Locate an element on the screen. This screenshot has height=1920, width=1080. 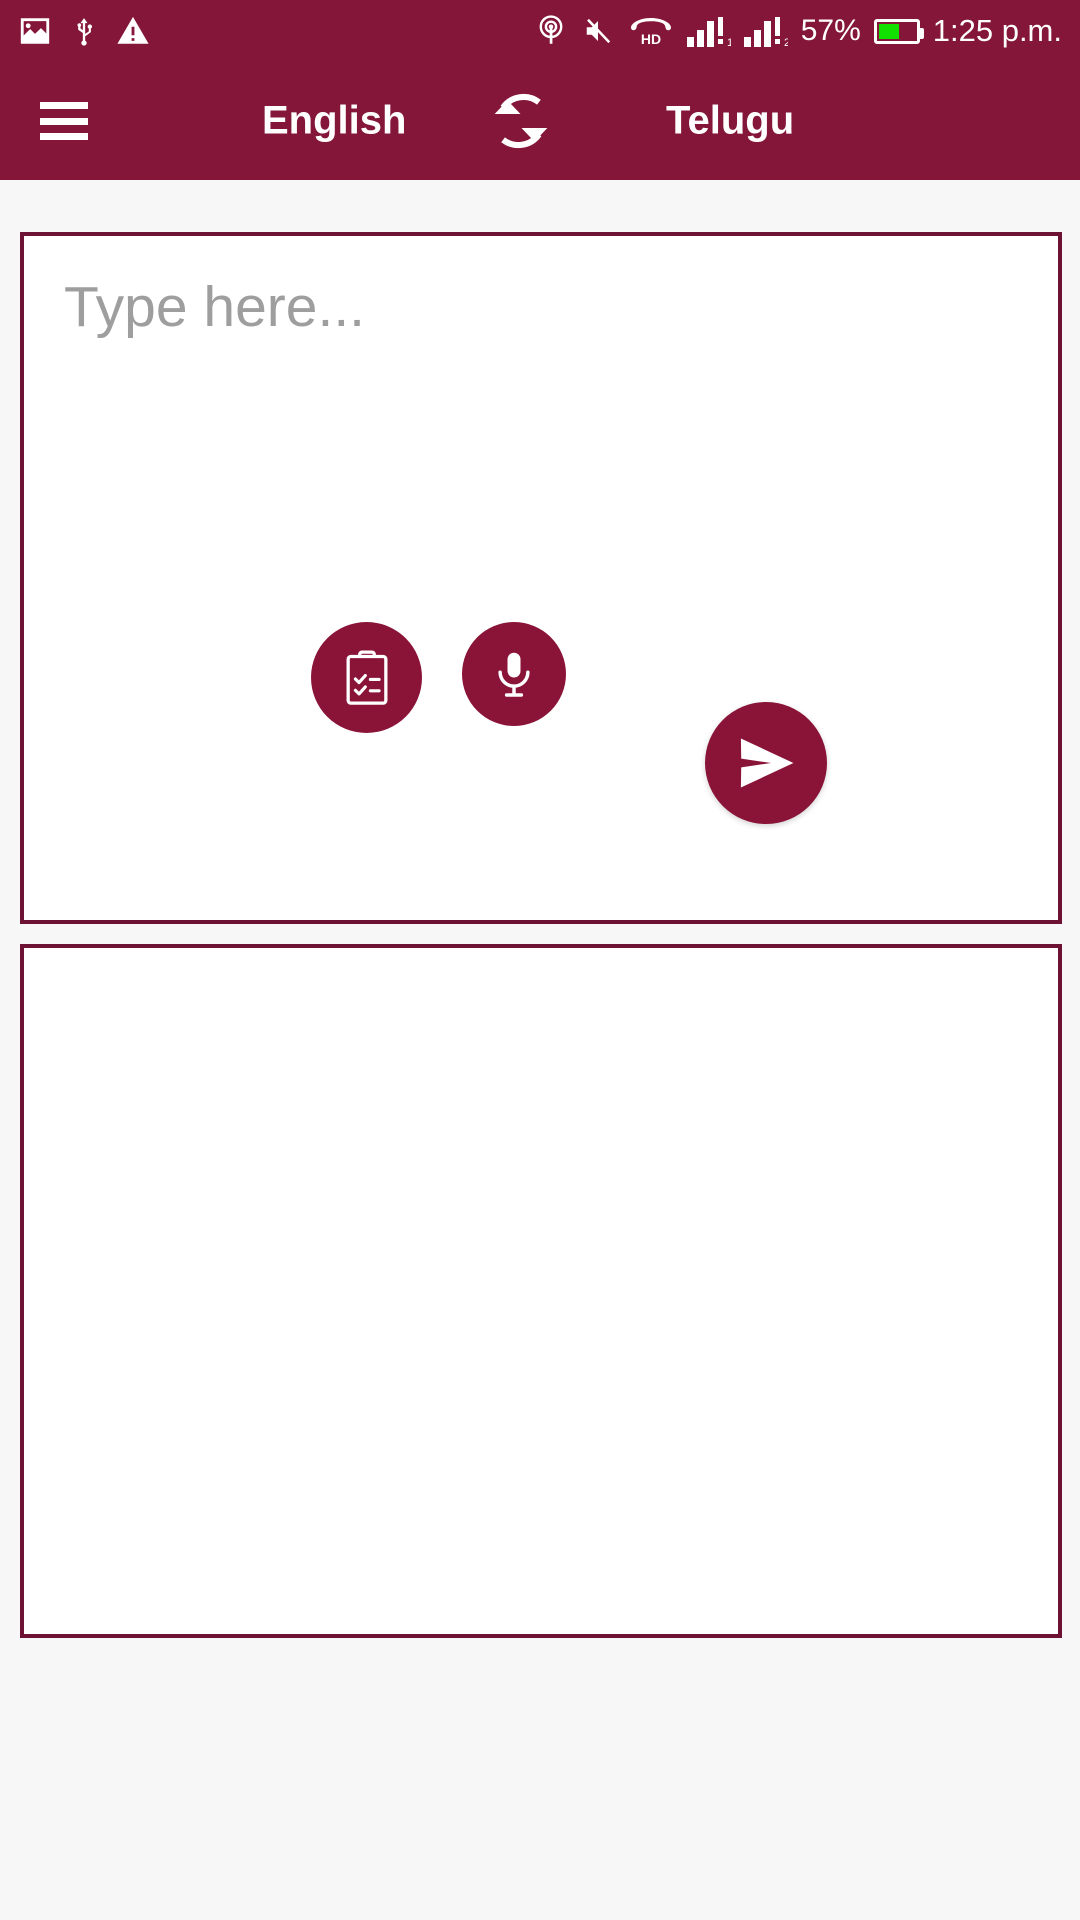
mute-icon is located at coordinates (598, 31).